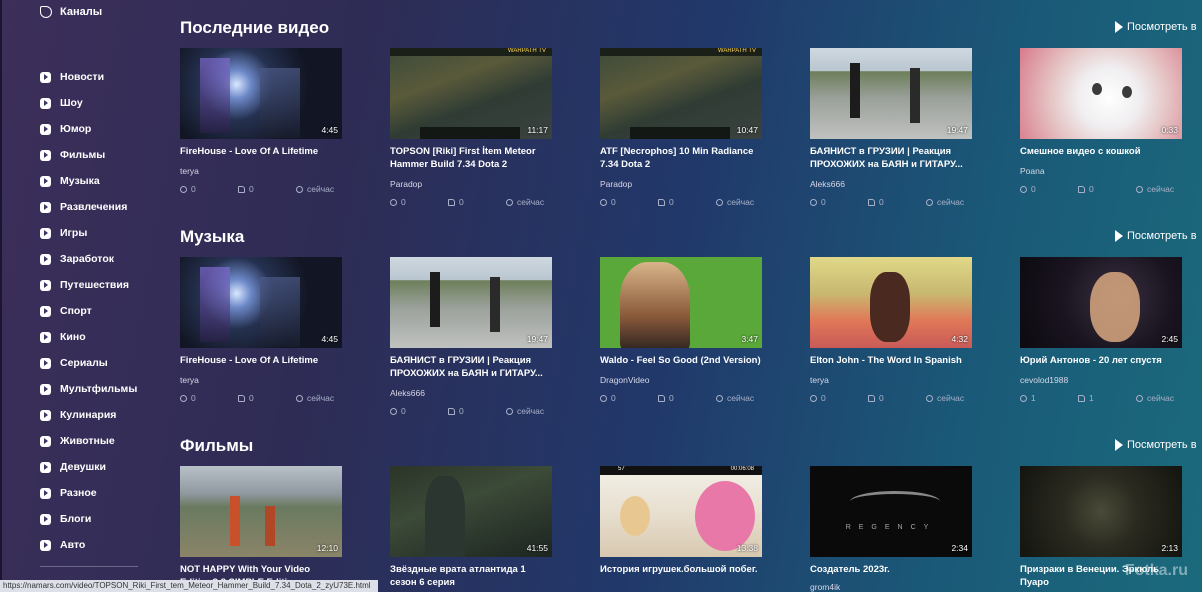 The height and width of the screenshot is (592, 1202). I want to click on sidebar-channels: Каналы, so click(71, 12).